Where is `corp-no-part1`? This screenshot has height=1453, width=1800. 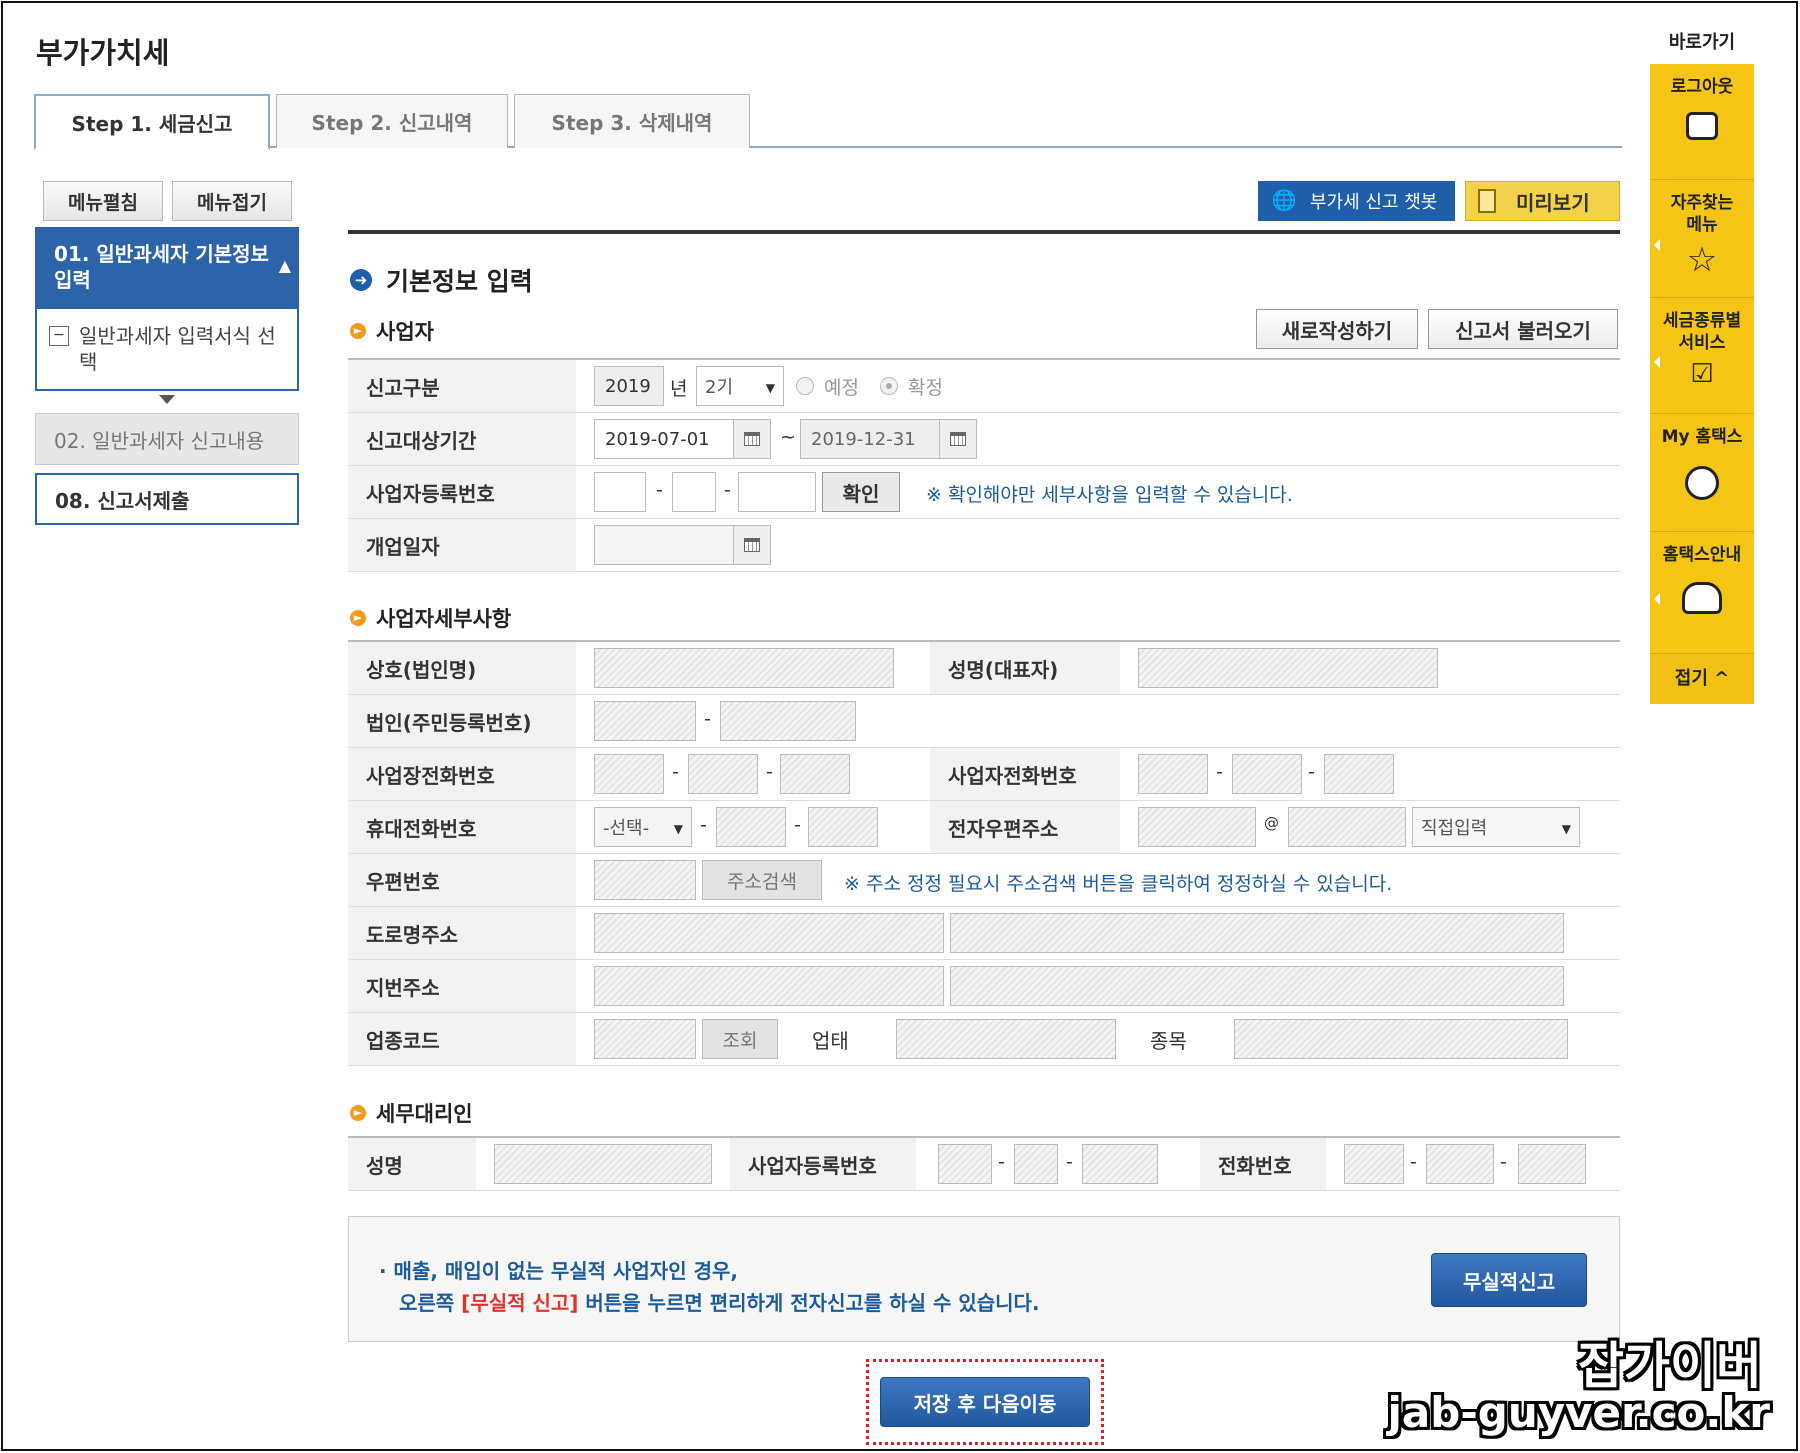
corp-no-part1 is located at coordinates (645, 721).